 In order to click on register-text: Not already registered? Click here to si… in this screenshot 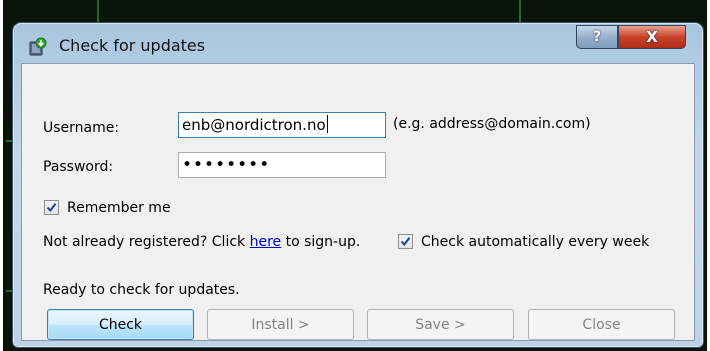, I will do `click(201, 242)`.